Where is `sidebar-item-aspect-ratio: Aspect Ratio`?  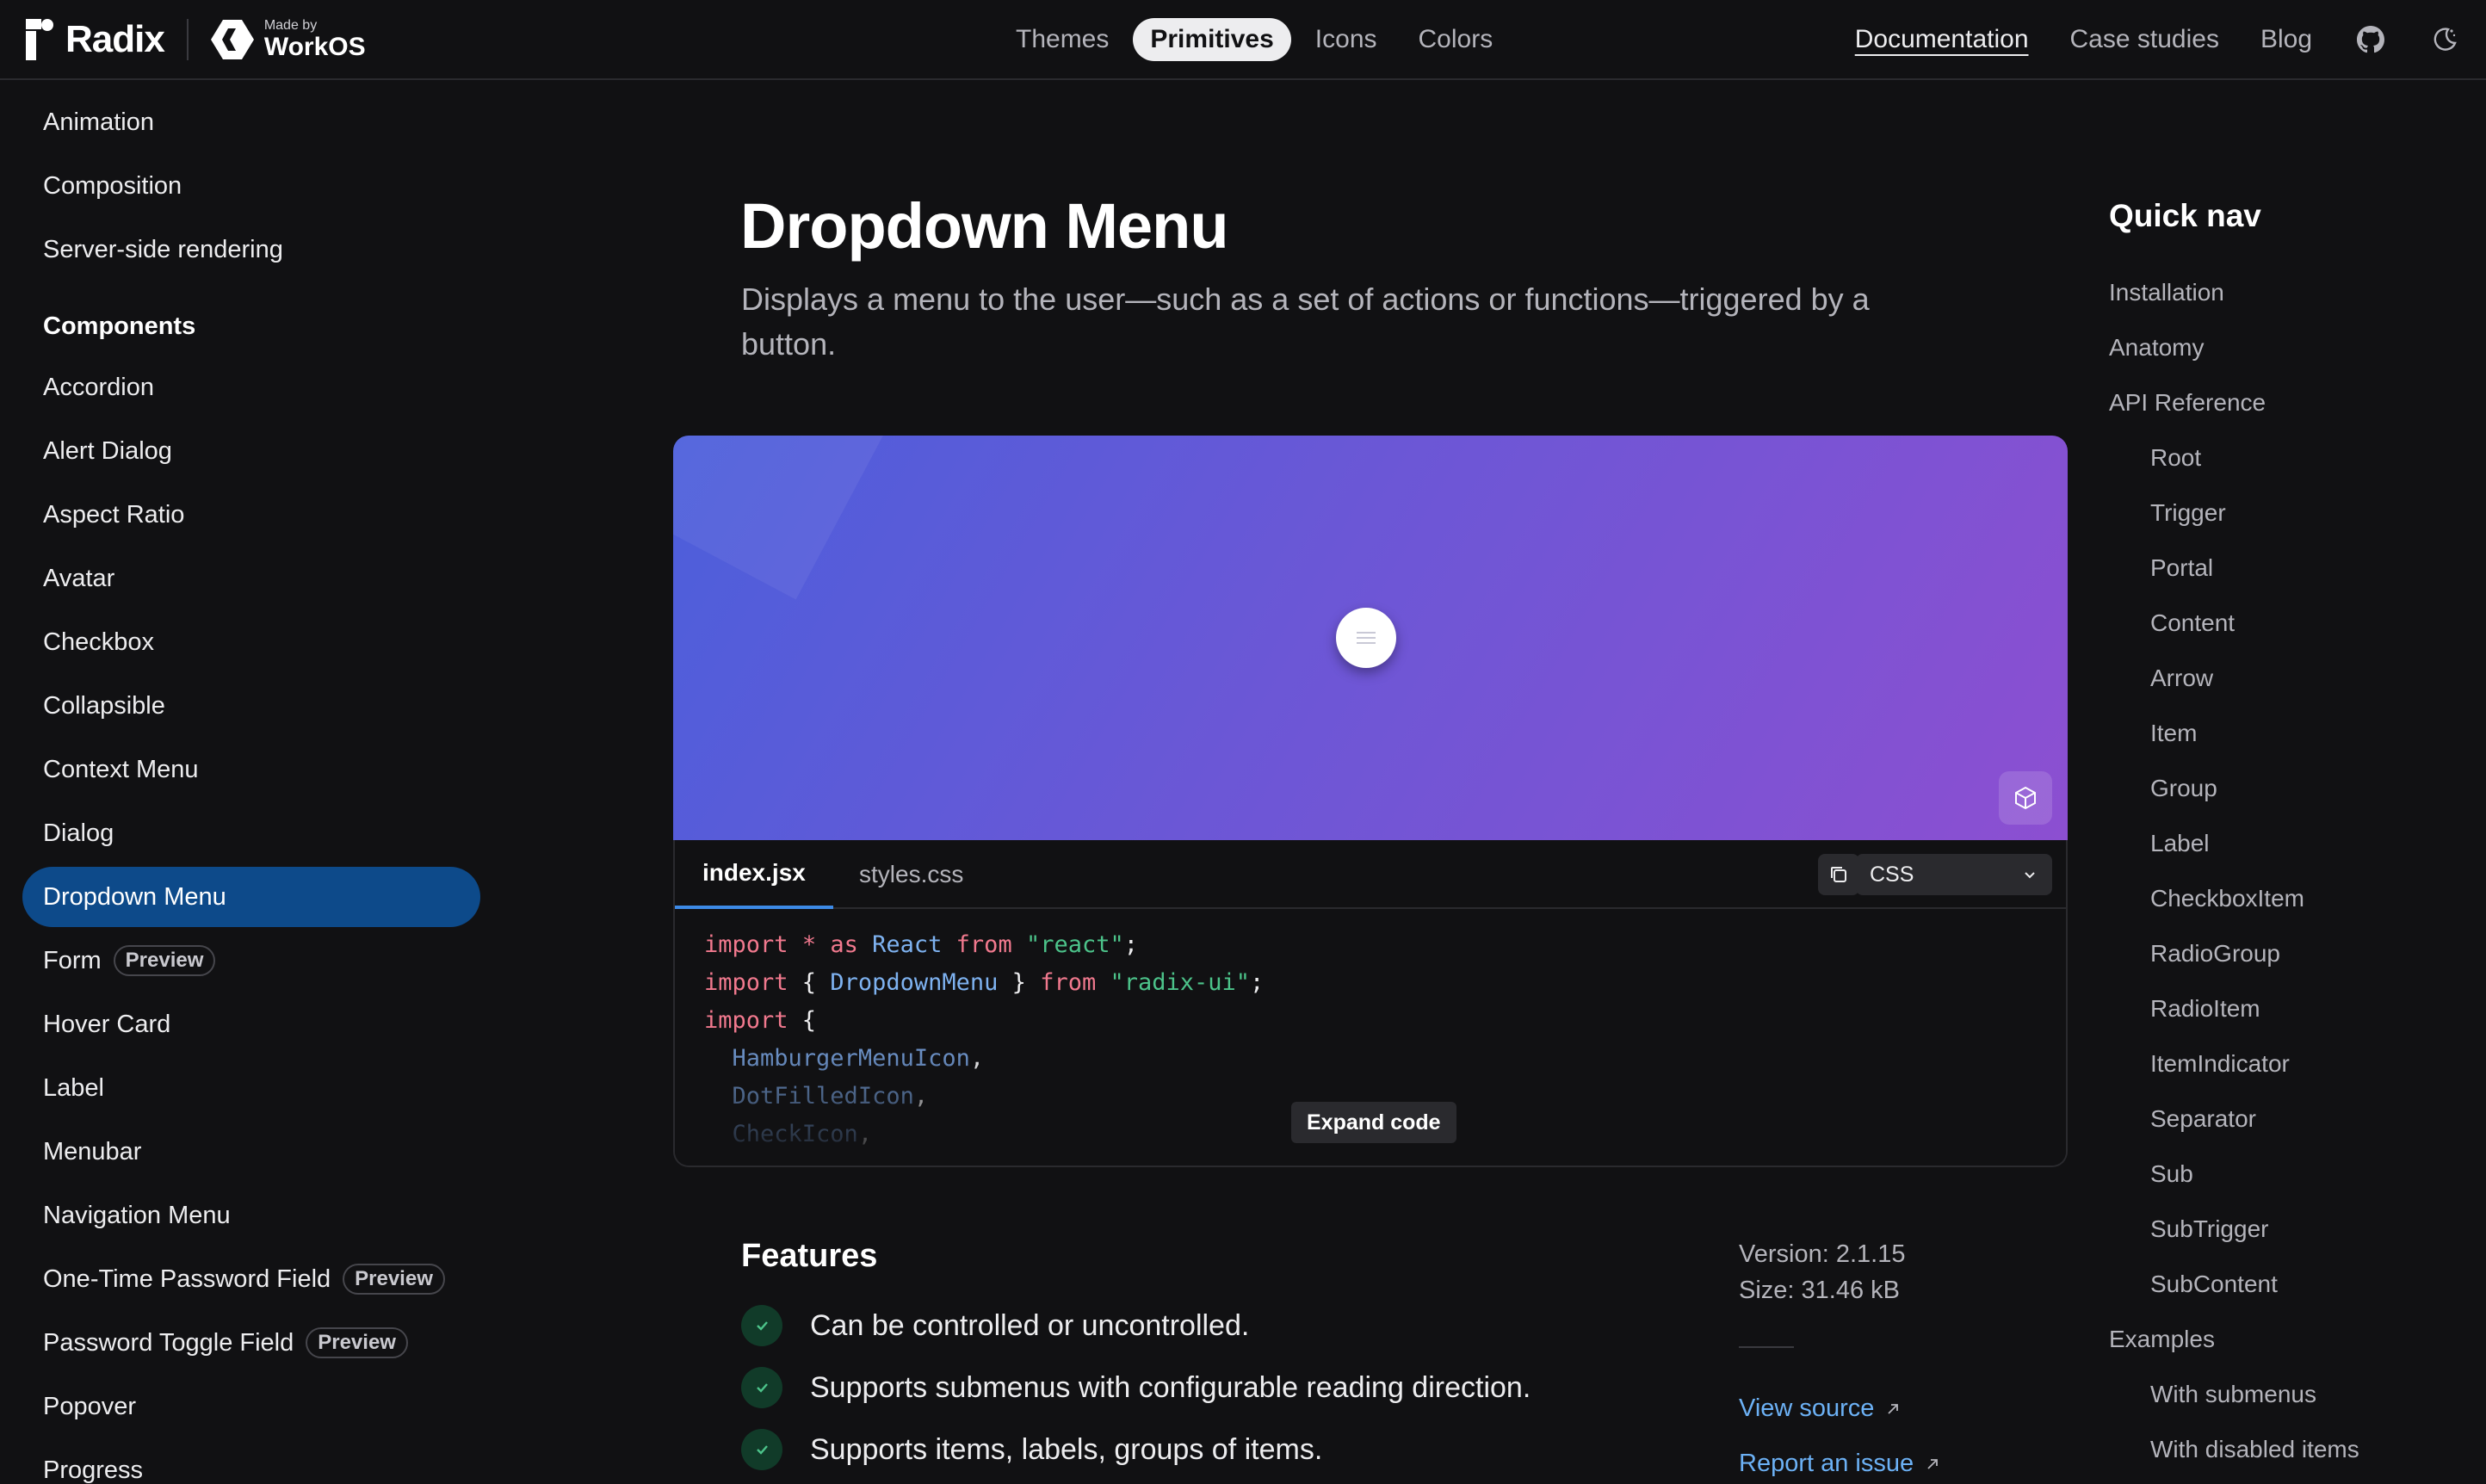
sidebar-item-aspect-ratio: Aspect Ratio is located at coordinates (251, 515).